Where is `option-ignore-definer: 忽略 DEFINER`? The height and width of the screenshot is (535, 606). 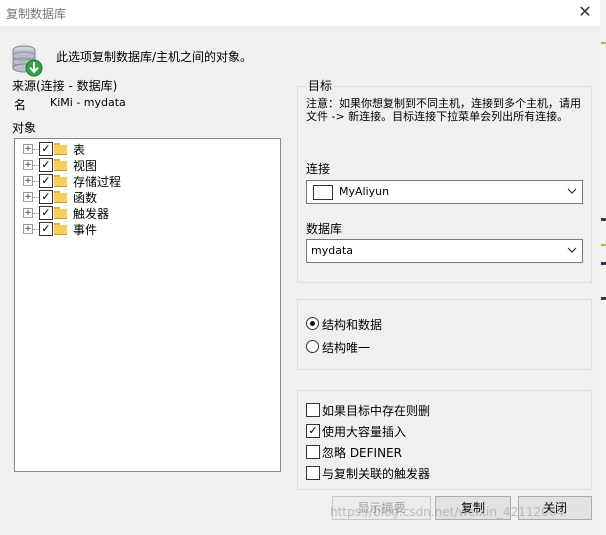
option-ignore-definer: 忽略 DEFINER is located at coordinates (436, 452).